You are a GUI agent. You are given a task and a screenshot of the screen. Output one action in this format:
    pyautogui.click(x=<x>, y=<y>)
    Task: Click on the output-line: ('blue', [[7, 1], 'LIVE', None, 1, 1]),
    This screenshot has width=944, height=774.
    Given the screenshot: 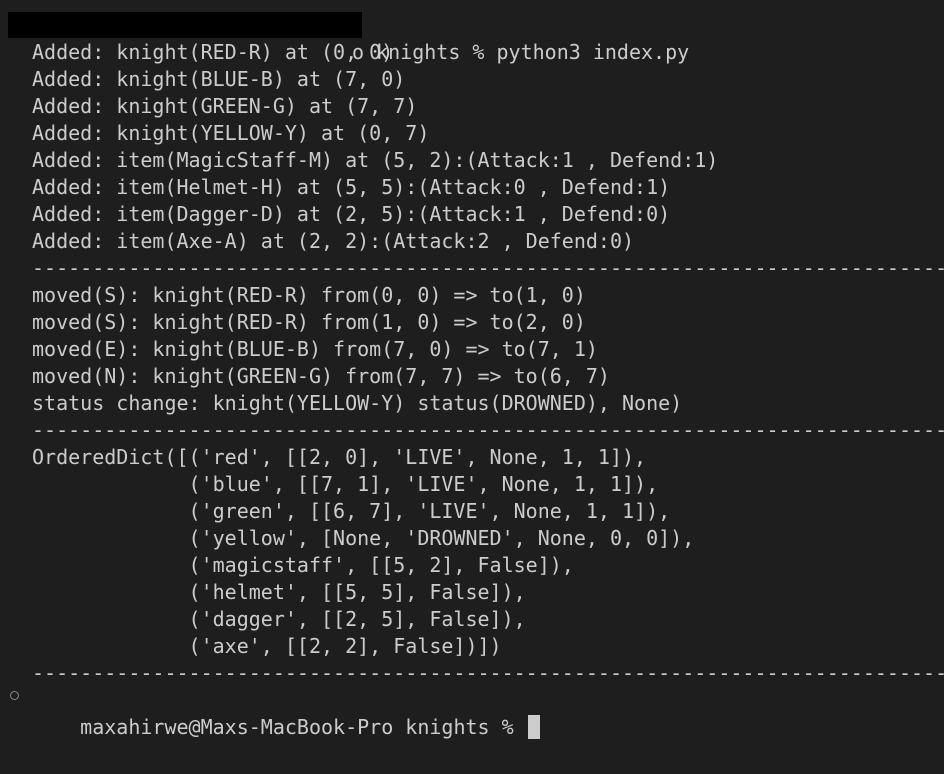 What is the action you would take?
    pyautogui.click(x=345, y=484)
    